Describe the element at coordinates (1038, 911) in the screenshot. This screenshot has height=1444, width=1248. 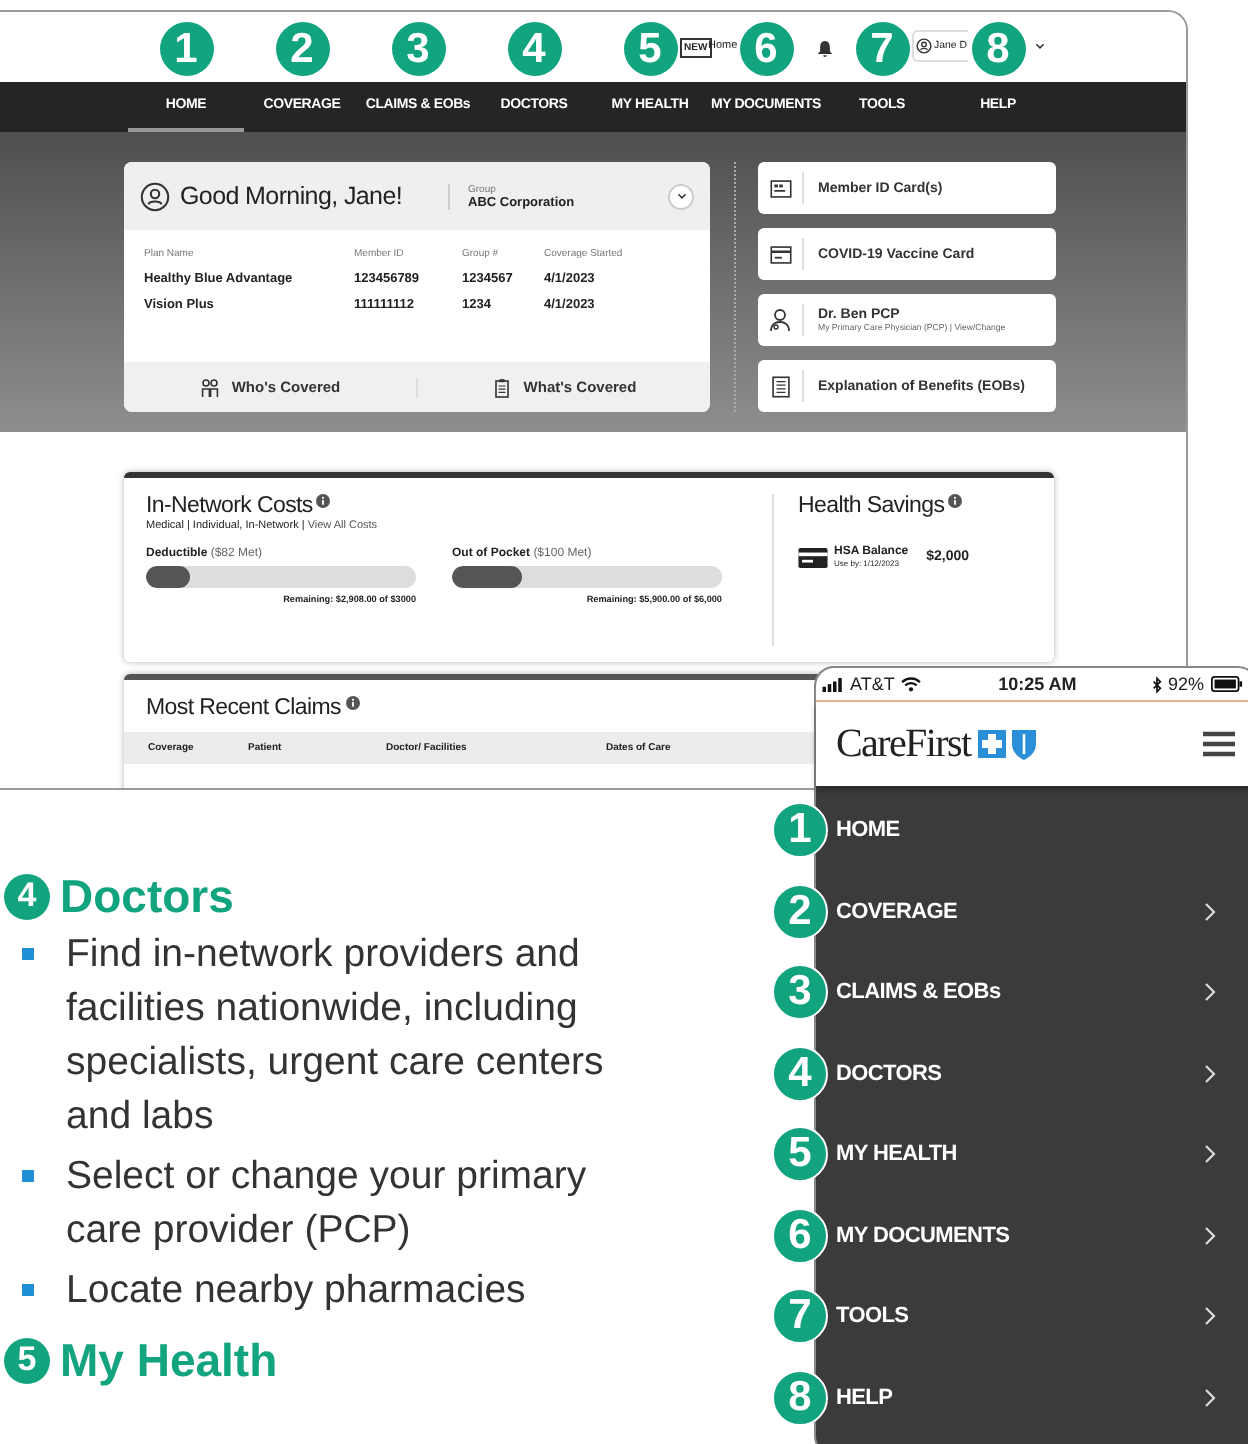
I see `menu-item: COVERAGE` at that location.